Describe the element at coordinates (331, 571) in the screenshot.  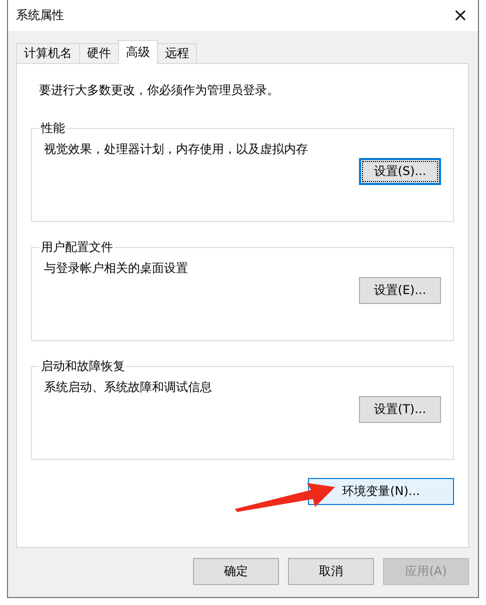
I see `dialog-button: 取消` at that location.